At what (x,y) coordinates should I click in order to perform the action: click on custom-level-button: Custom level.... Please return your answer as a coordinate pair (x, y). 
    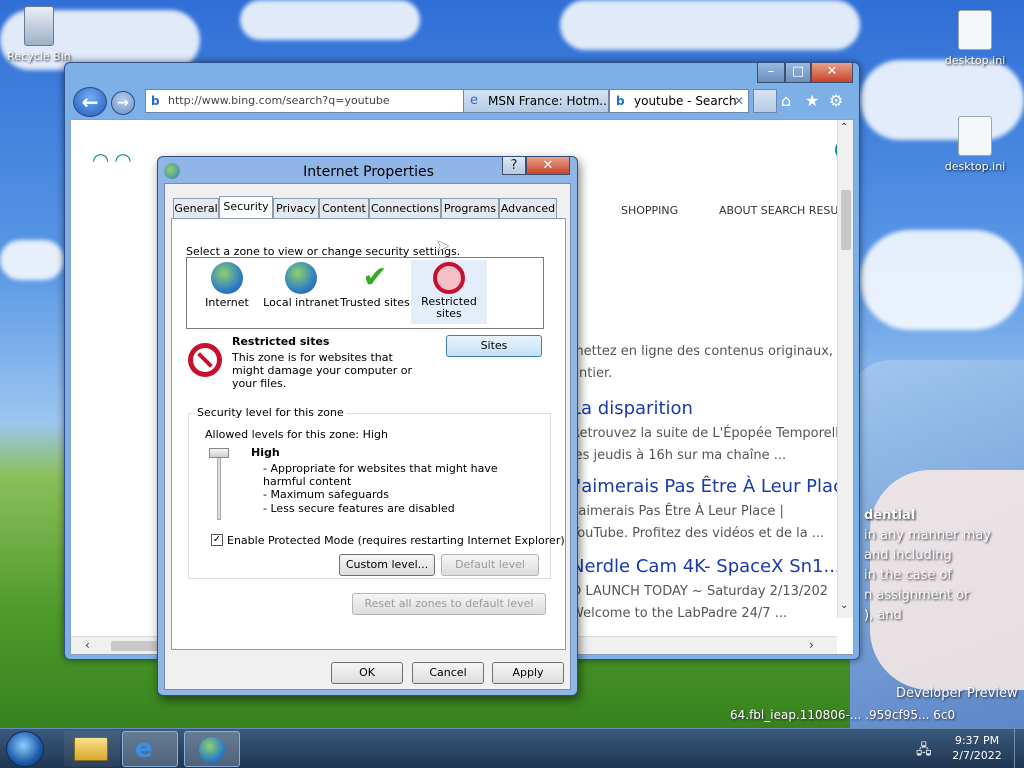
    Looking at the image, I should click on (387, 565).